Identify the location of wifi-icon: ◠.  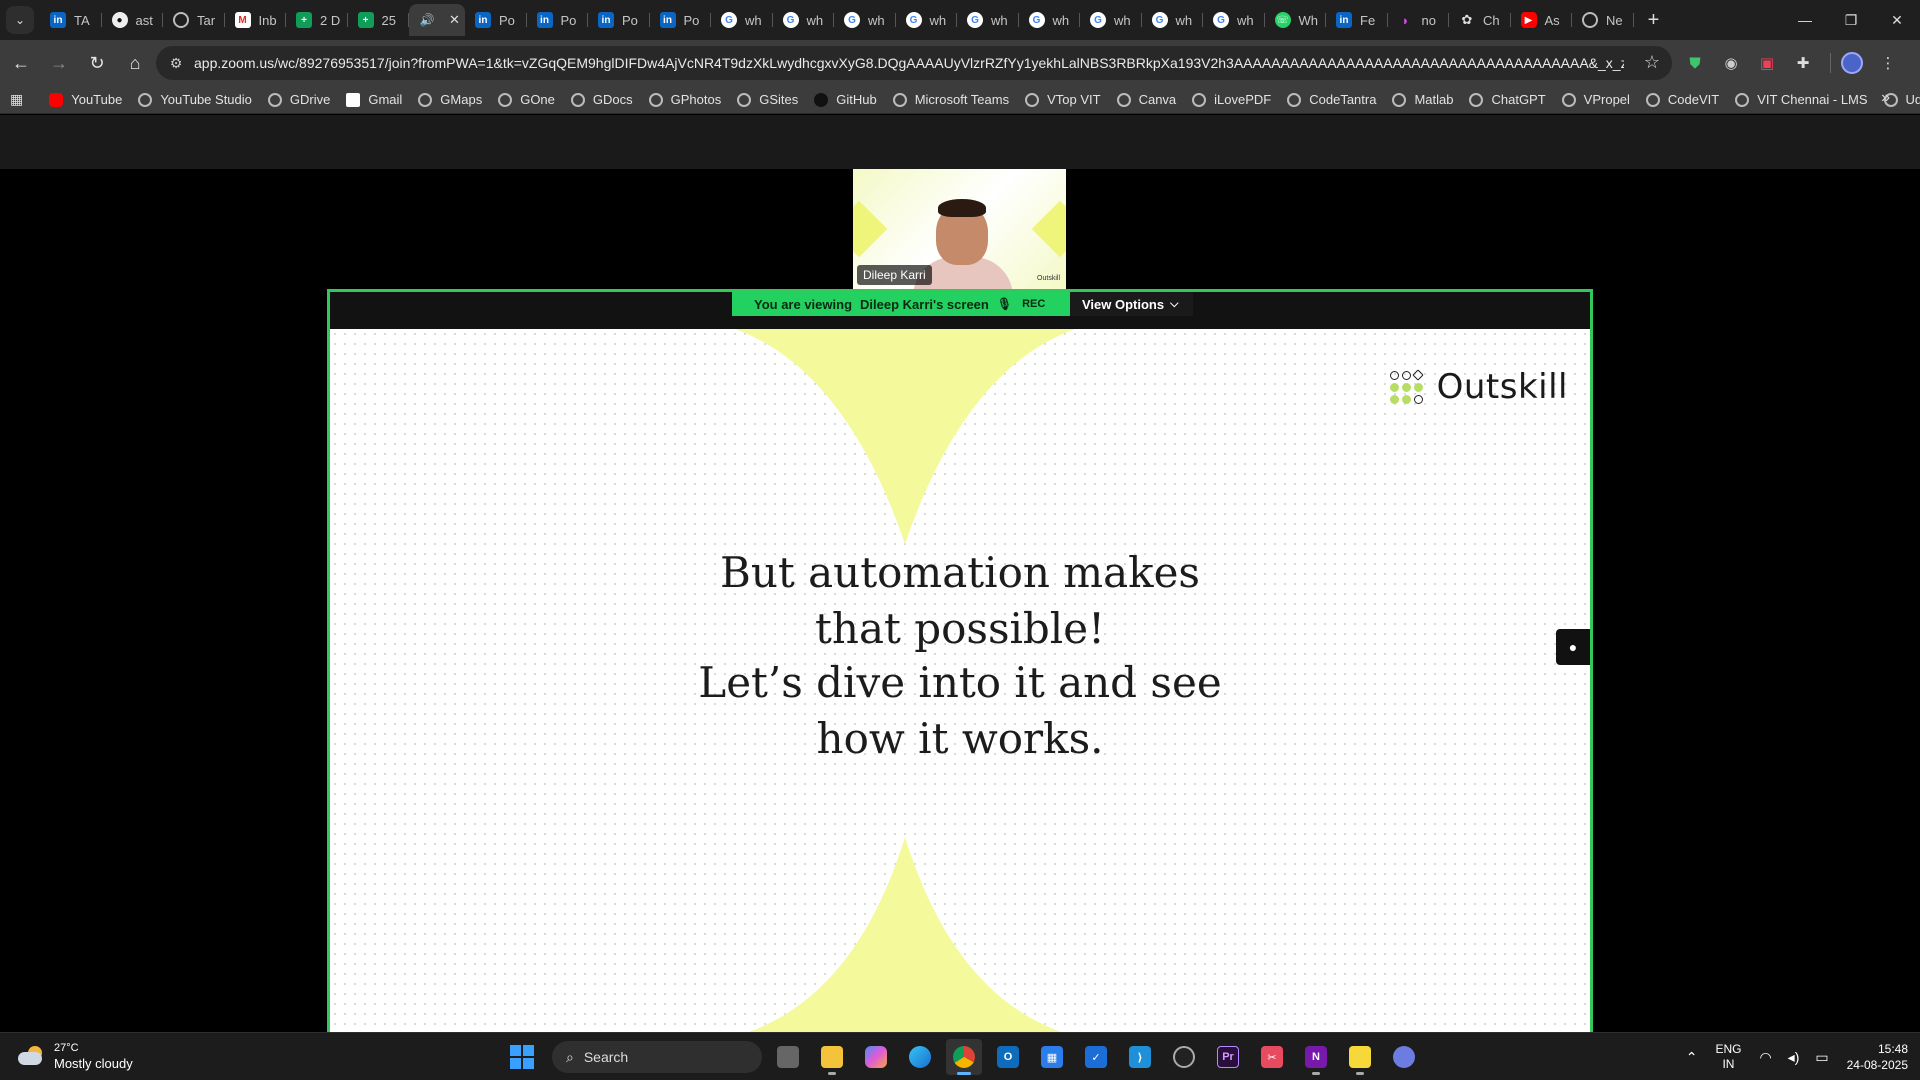
(1765, 1057).